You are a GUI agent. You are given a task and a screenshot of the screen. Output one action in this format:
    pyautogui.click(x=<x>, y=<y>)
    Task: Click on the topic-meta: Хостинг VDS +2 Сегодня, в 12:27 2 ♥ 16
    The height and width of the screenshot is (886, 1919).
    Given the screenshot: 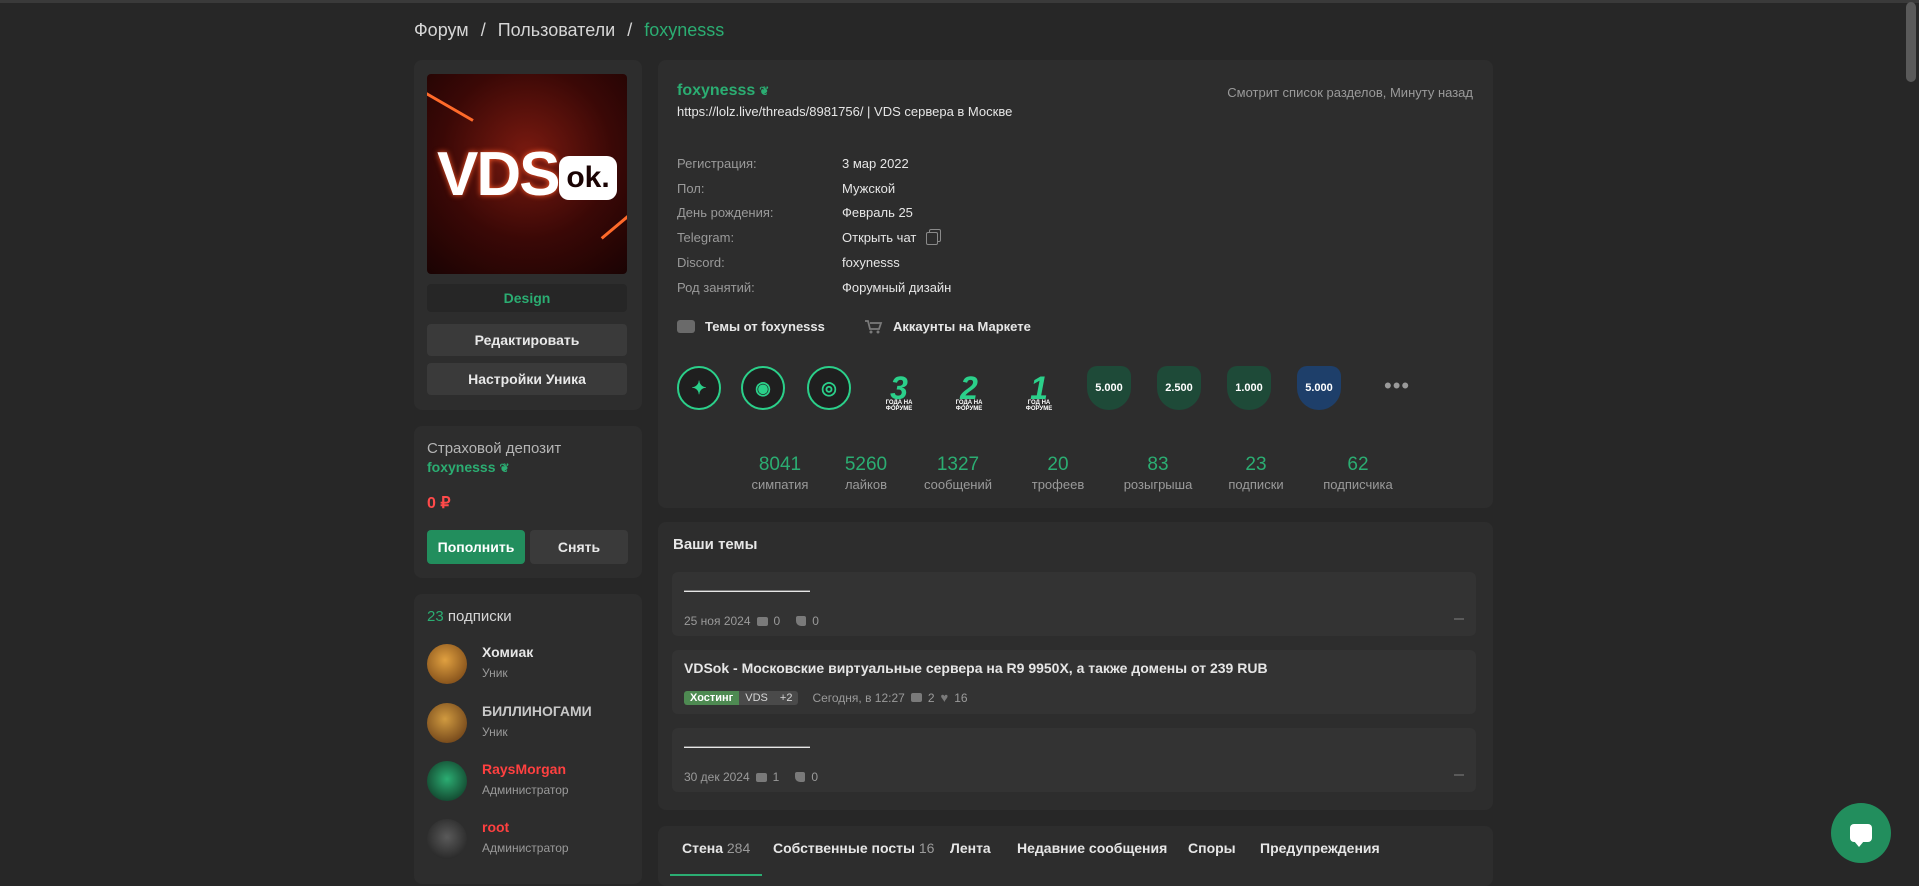 What is the action you would take?
    pyautogui.click(x=826, y=697)
    